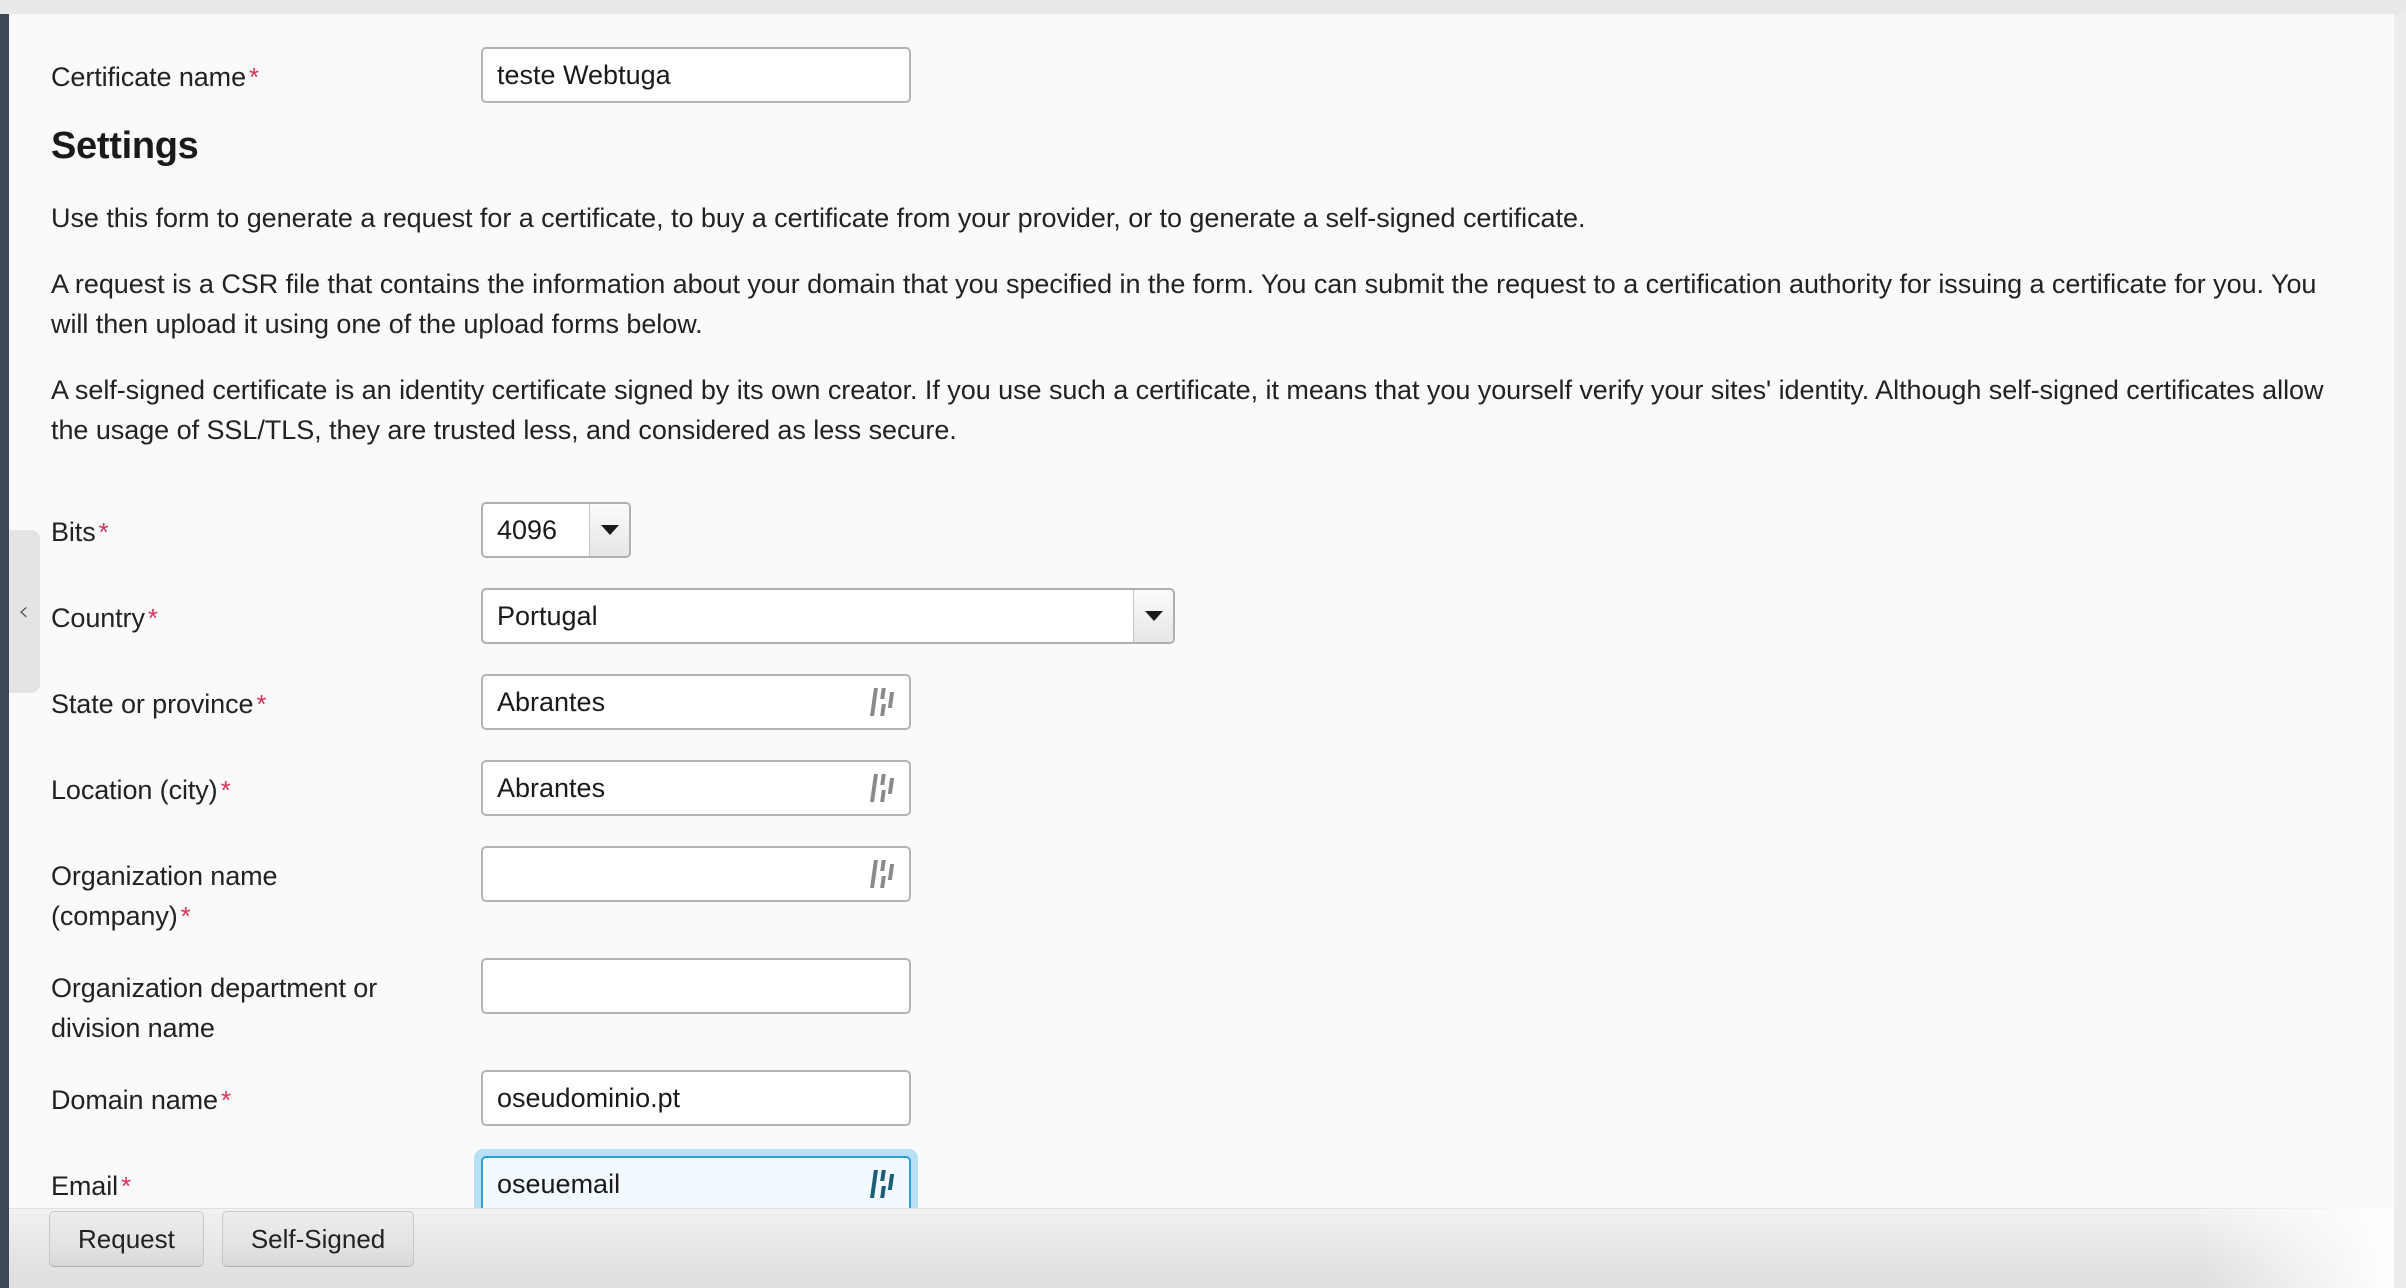 This screenshot has height=1288, width=2406. I want to click on domain-input: oseudominio.pt, so click(696, 1098).